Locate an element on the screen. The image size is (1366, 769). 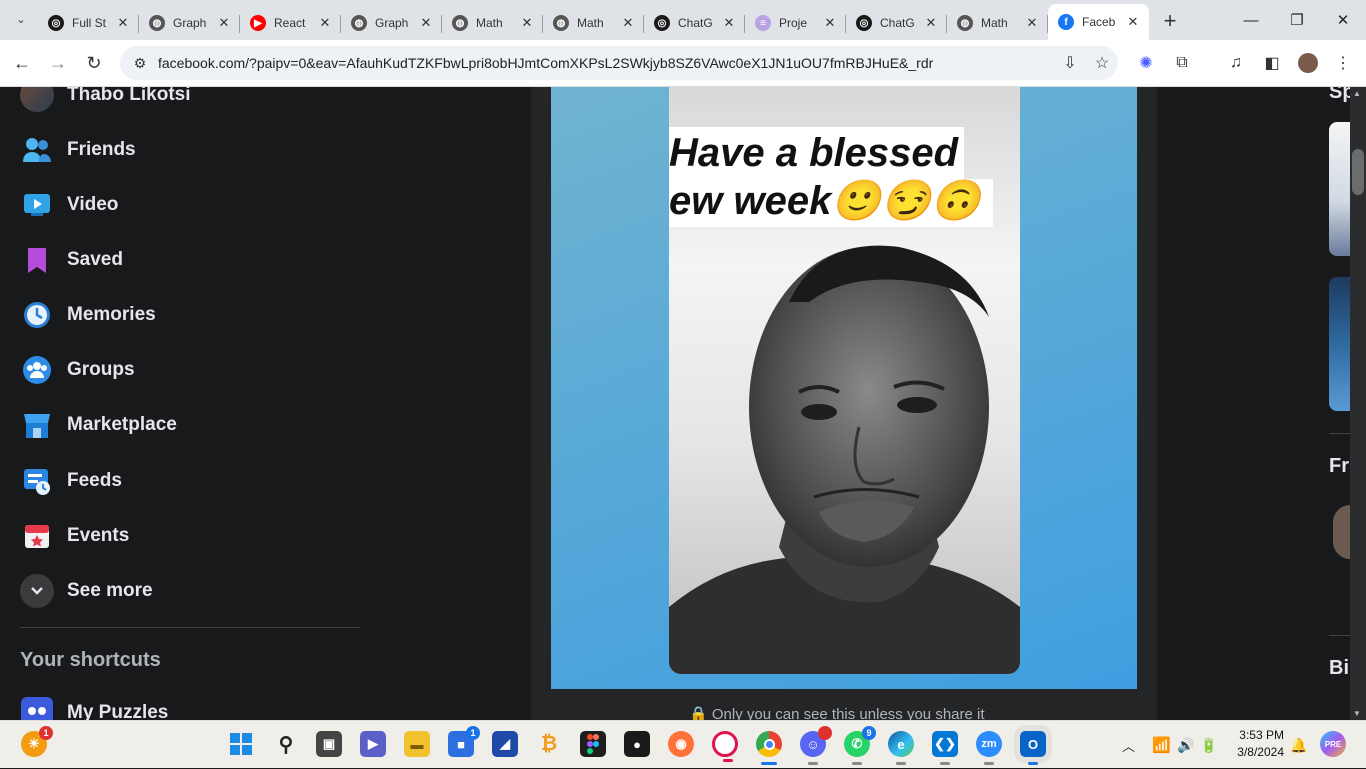
sidebar-item-marketplace: Marketplace is located at coordinates (98, 425).